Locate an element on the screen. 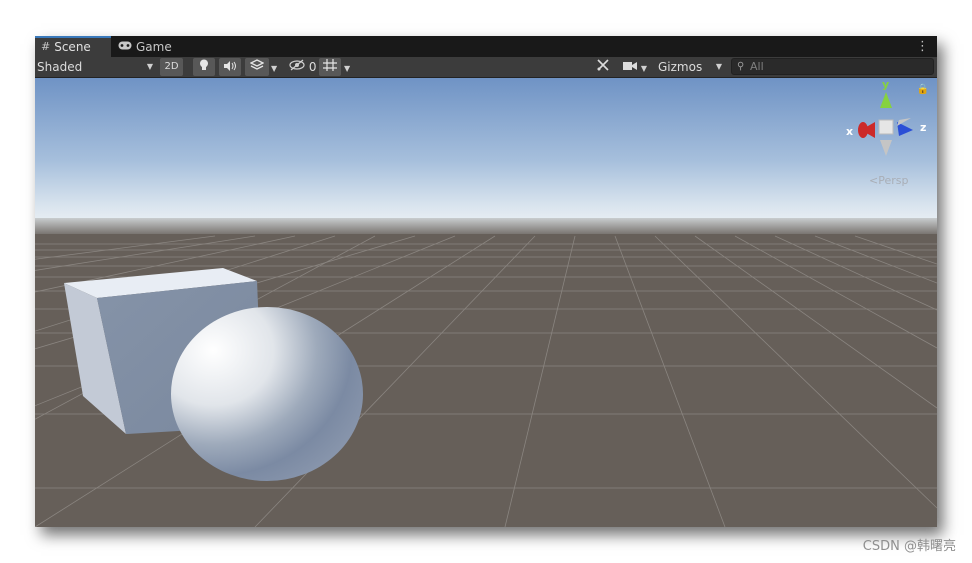 The image size is (972, 563). lighting-toggle-button is located at coordinates (204, 67).